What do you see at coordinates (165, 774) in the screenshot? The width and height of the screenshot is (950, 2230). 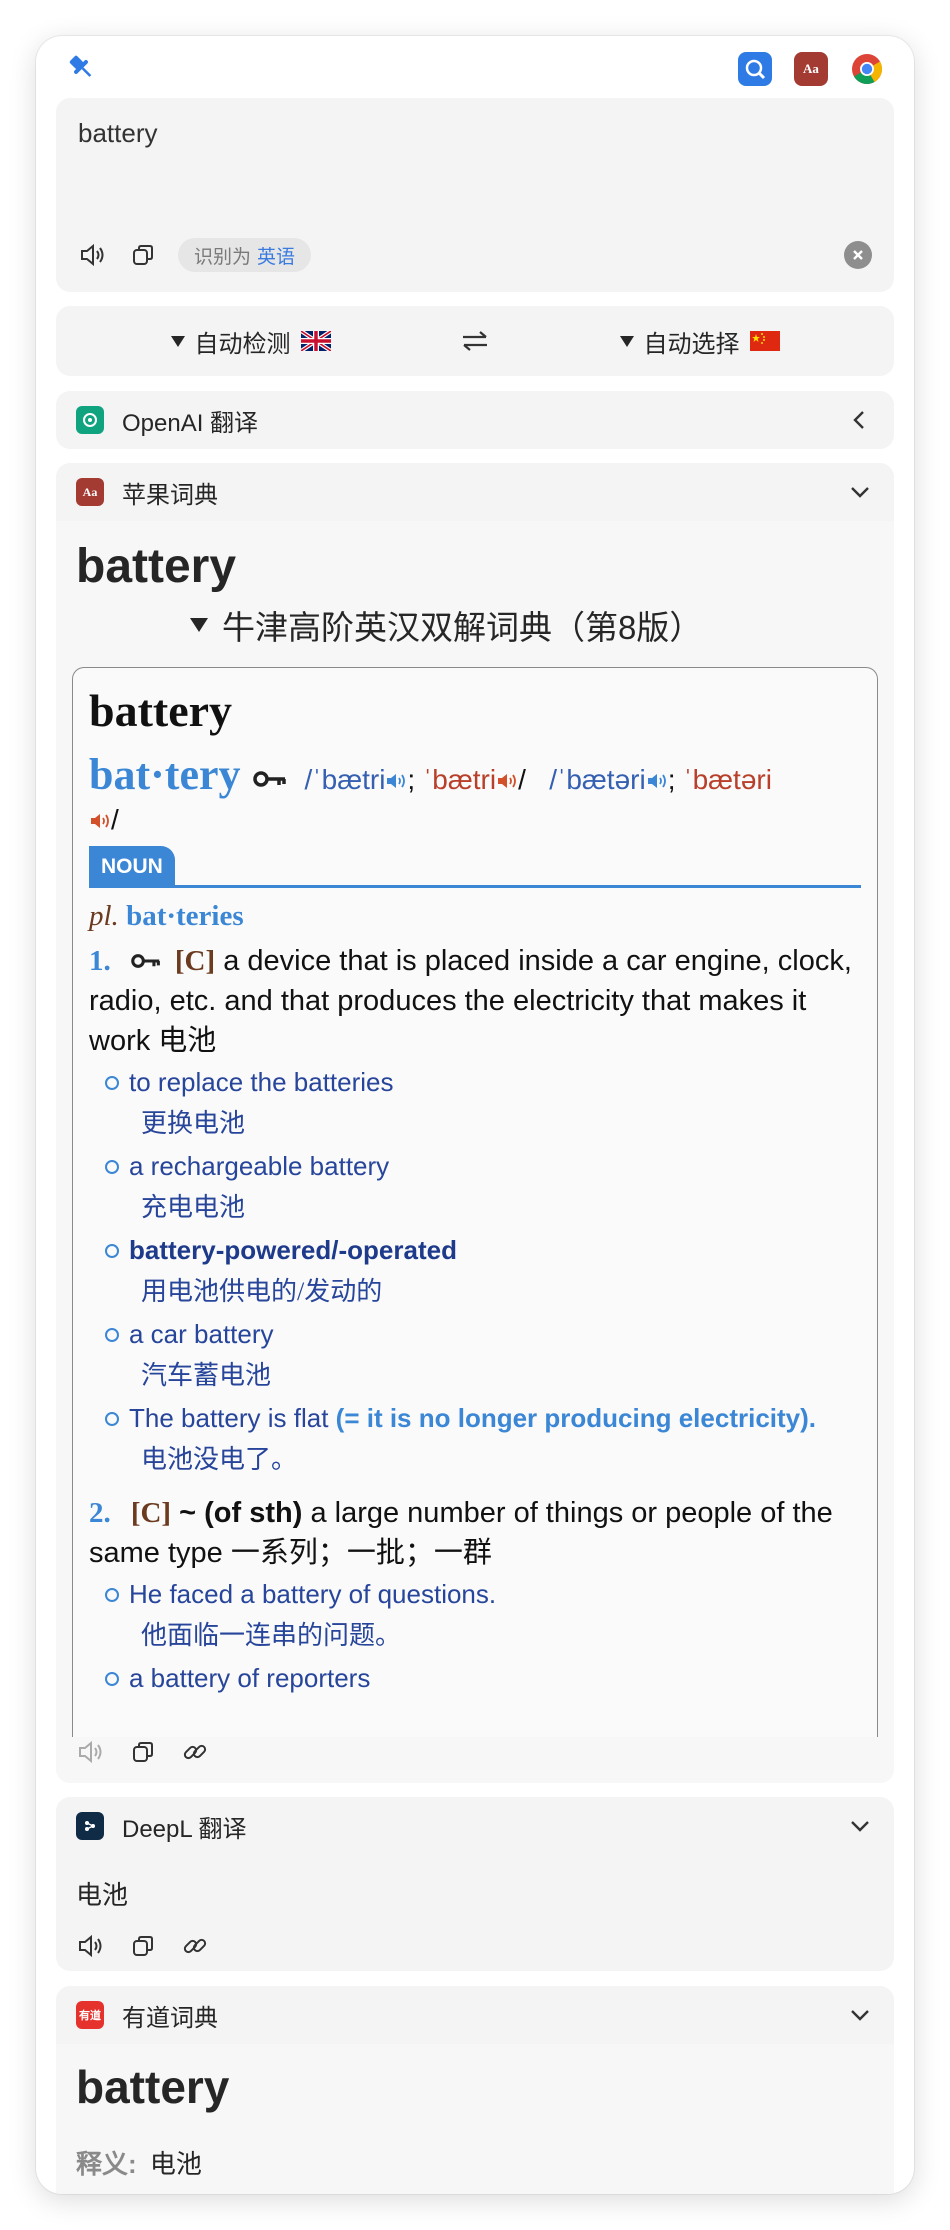 I see `entry-syllables: bat·tery` at bounding box center [165, 774].